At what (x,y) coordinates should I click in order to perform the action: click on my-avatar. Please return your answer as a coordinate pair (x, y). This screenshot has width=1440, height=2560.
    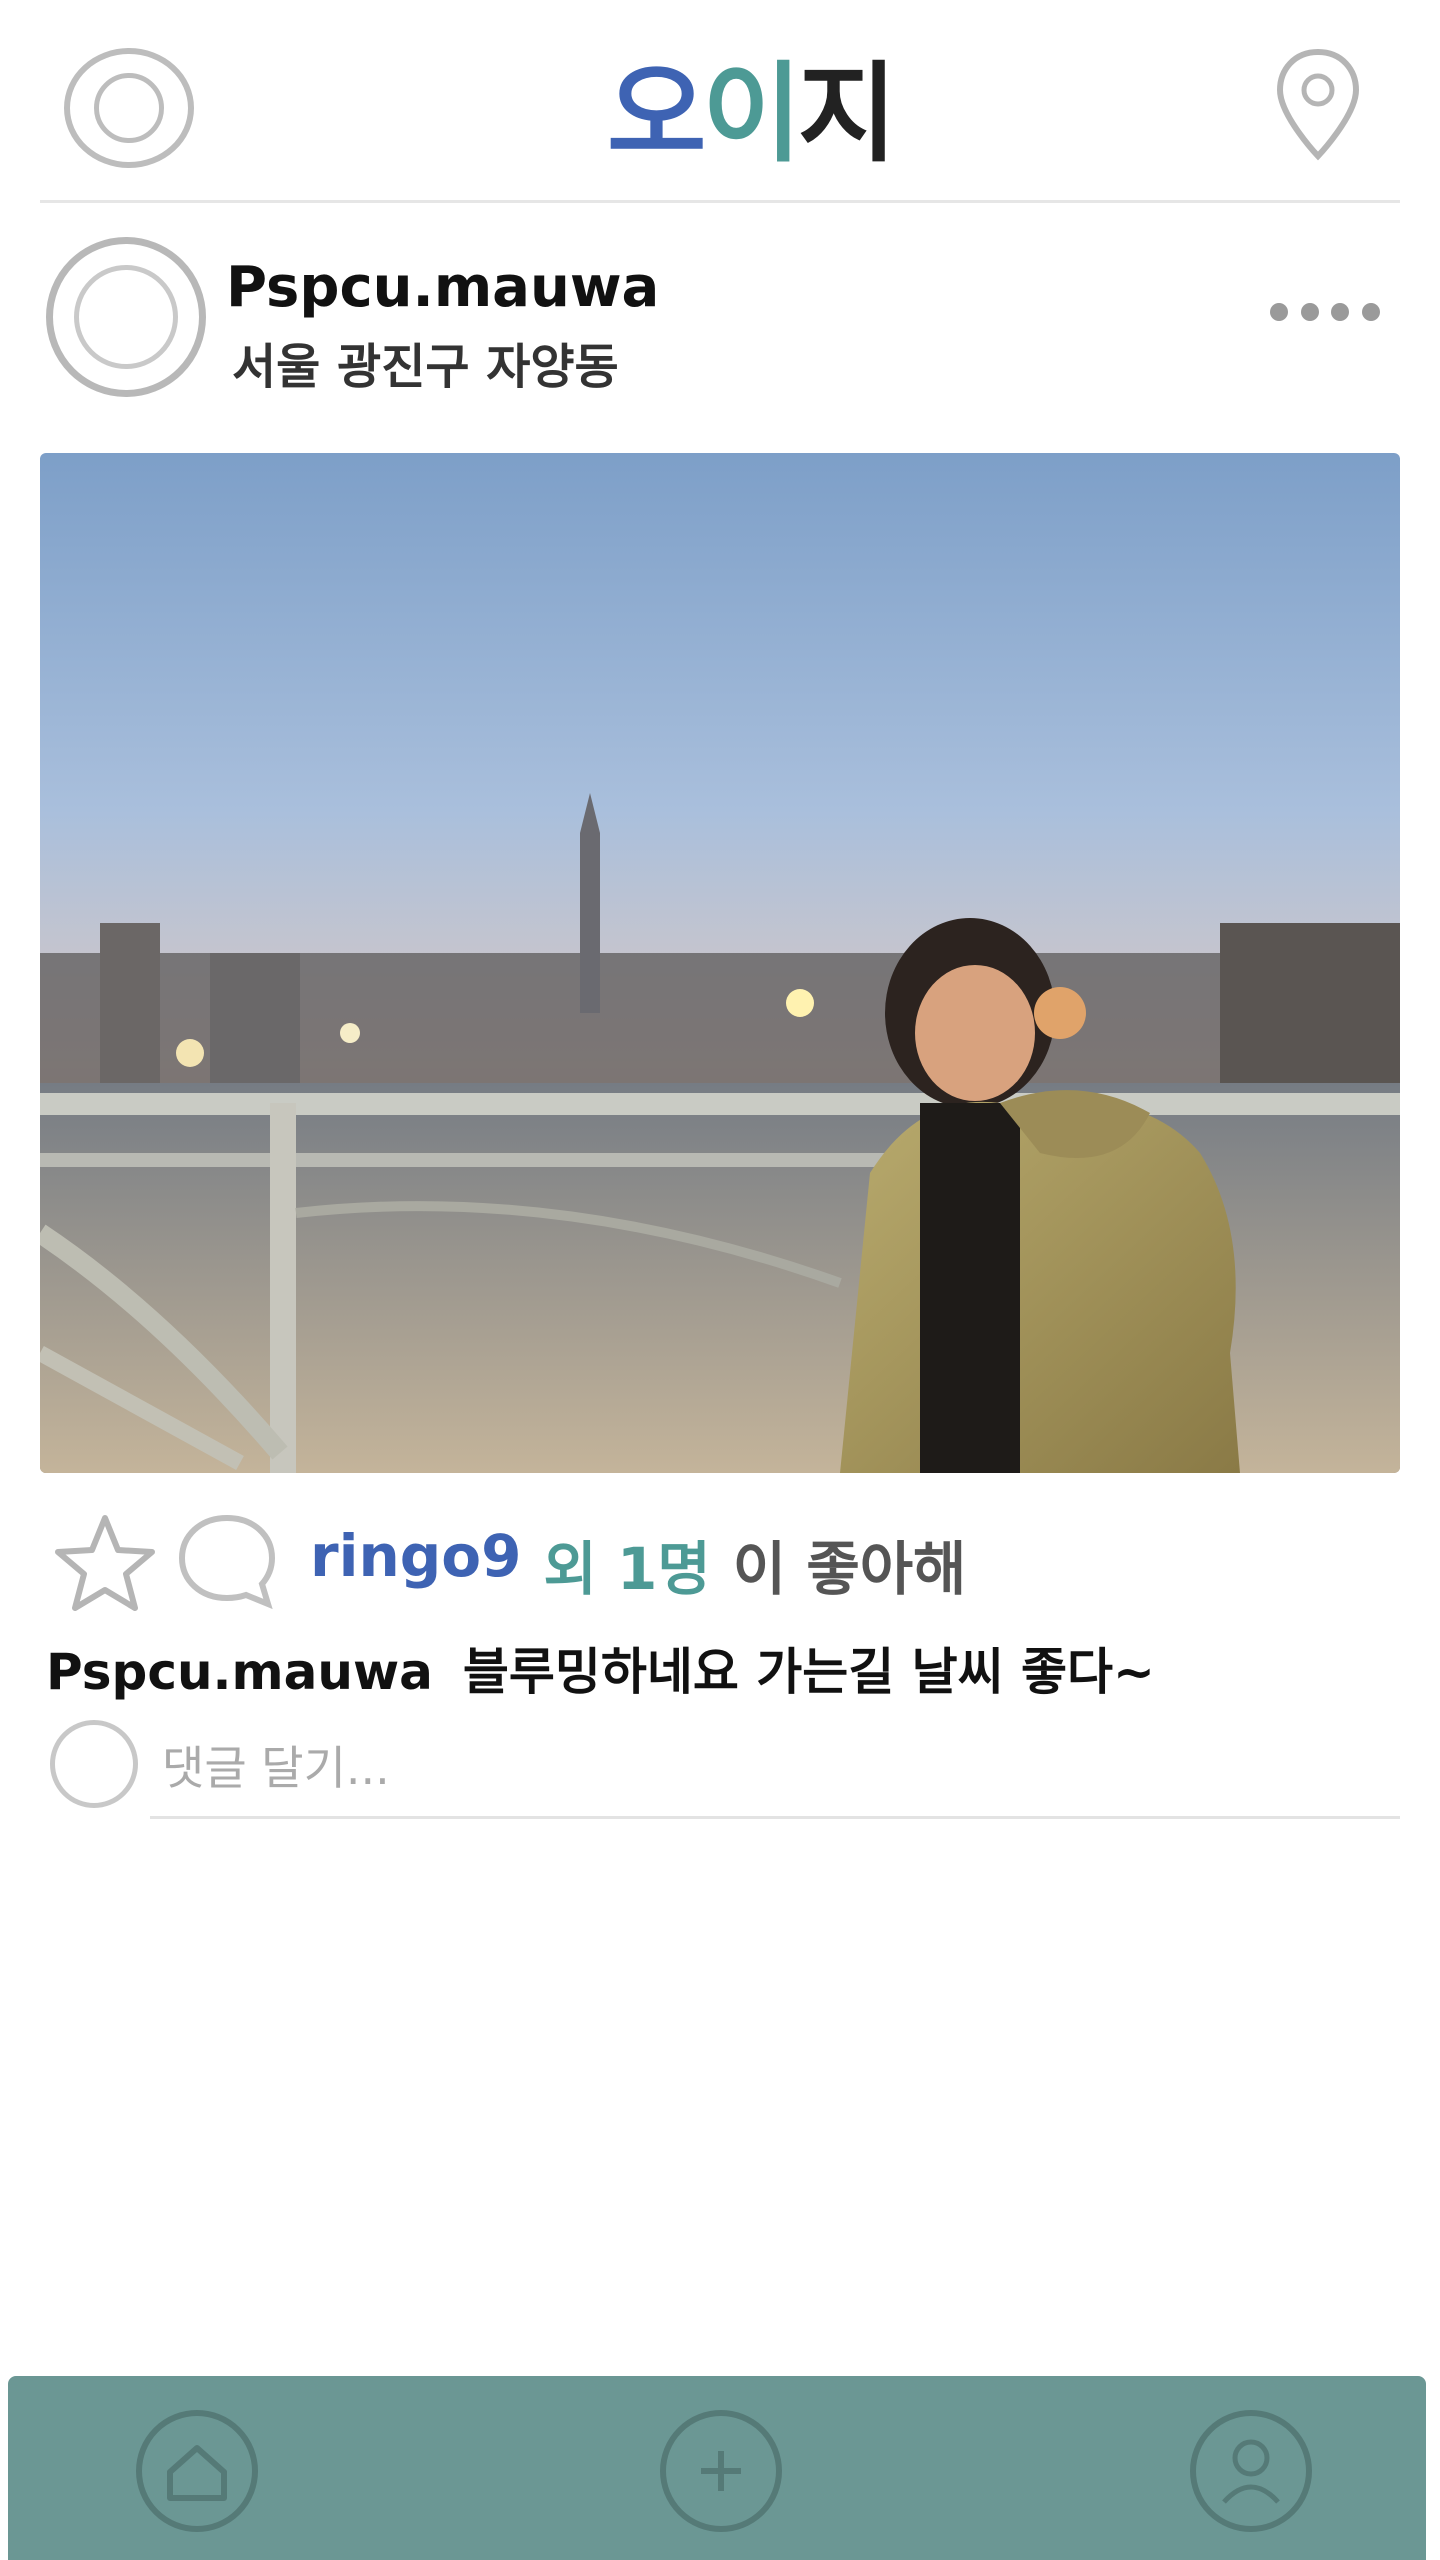
    Looking at the image, I should click on (94, 1764).